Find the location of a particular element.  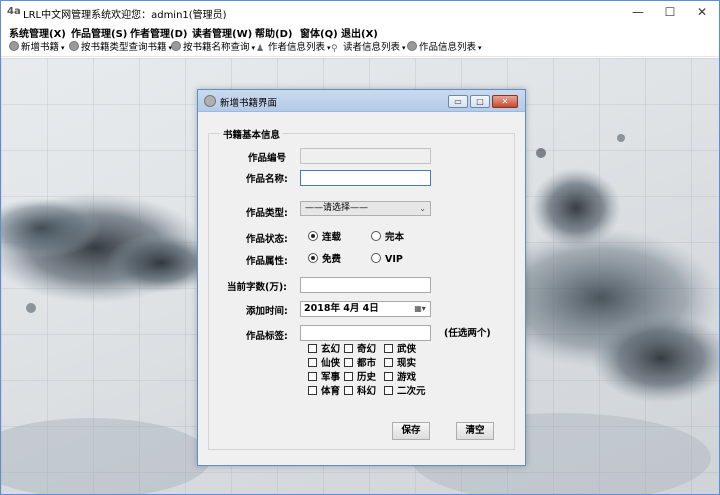

tags-hint: (任选两个) is located at coordinates (467, 333).